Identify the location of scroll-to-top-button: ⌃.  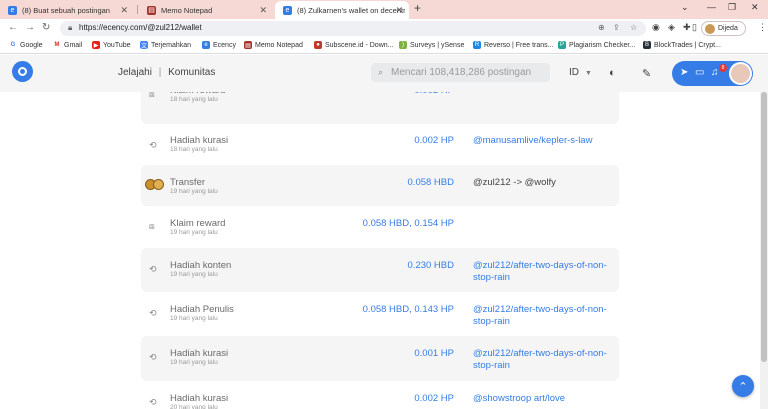
(743, 386).